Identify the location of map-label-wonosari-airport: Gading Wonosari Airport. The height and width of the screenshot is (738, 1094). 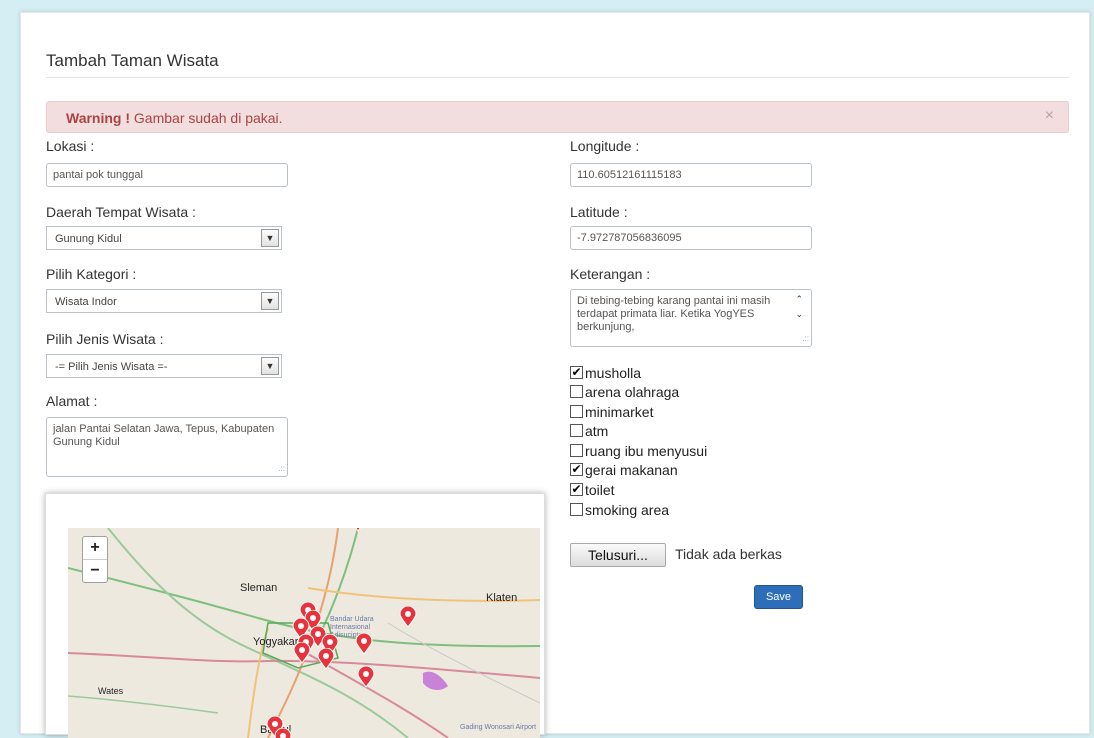
(498, 727).